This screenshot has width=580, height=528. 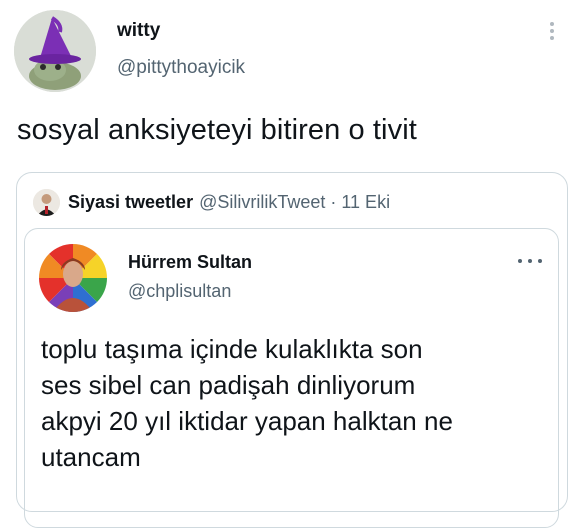 What do you see at coordinates (552, 34) in the screenshot?
I see `vertical-more-icon` at bounding box center [552, 34].